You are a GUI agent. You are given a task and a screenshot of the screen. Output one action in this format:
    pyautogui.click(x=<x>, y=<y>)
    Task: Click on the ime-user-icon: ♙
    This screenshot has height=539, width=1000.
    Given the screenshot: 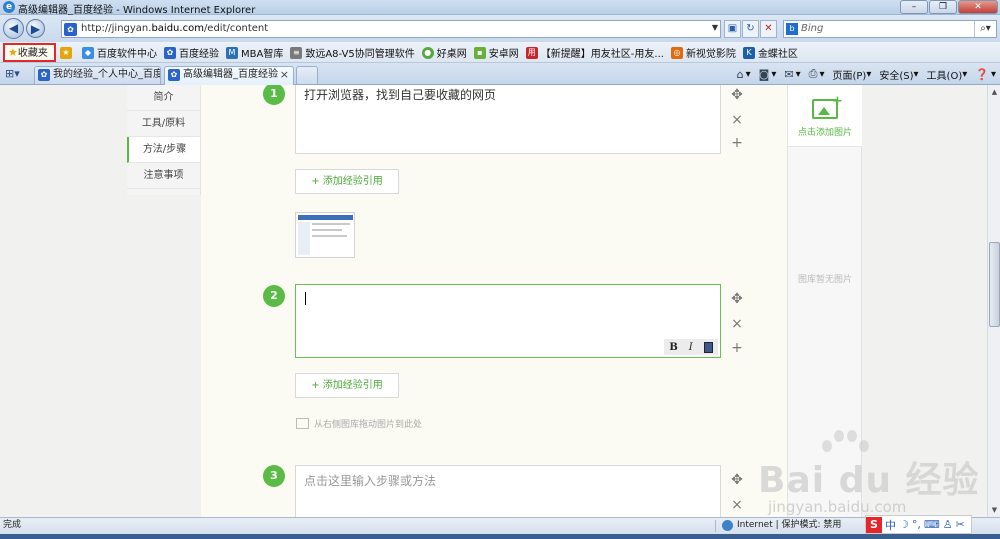 What is the action you would take?
    pyautogui.click(x=948, y=524)
    